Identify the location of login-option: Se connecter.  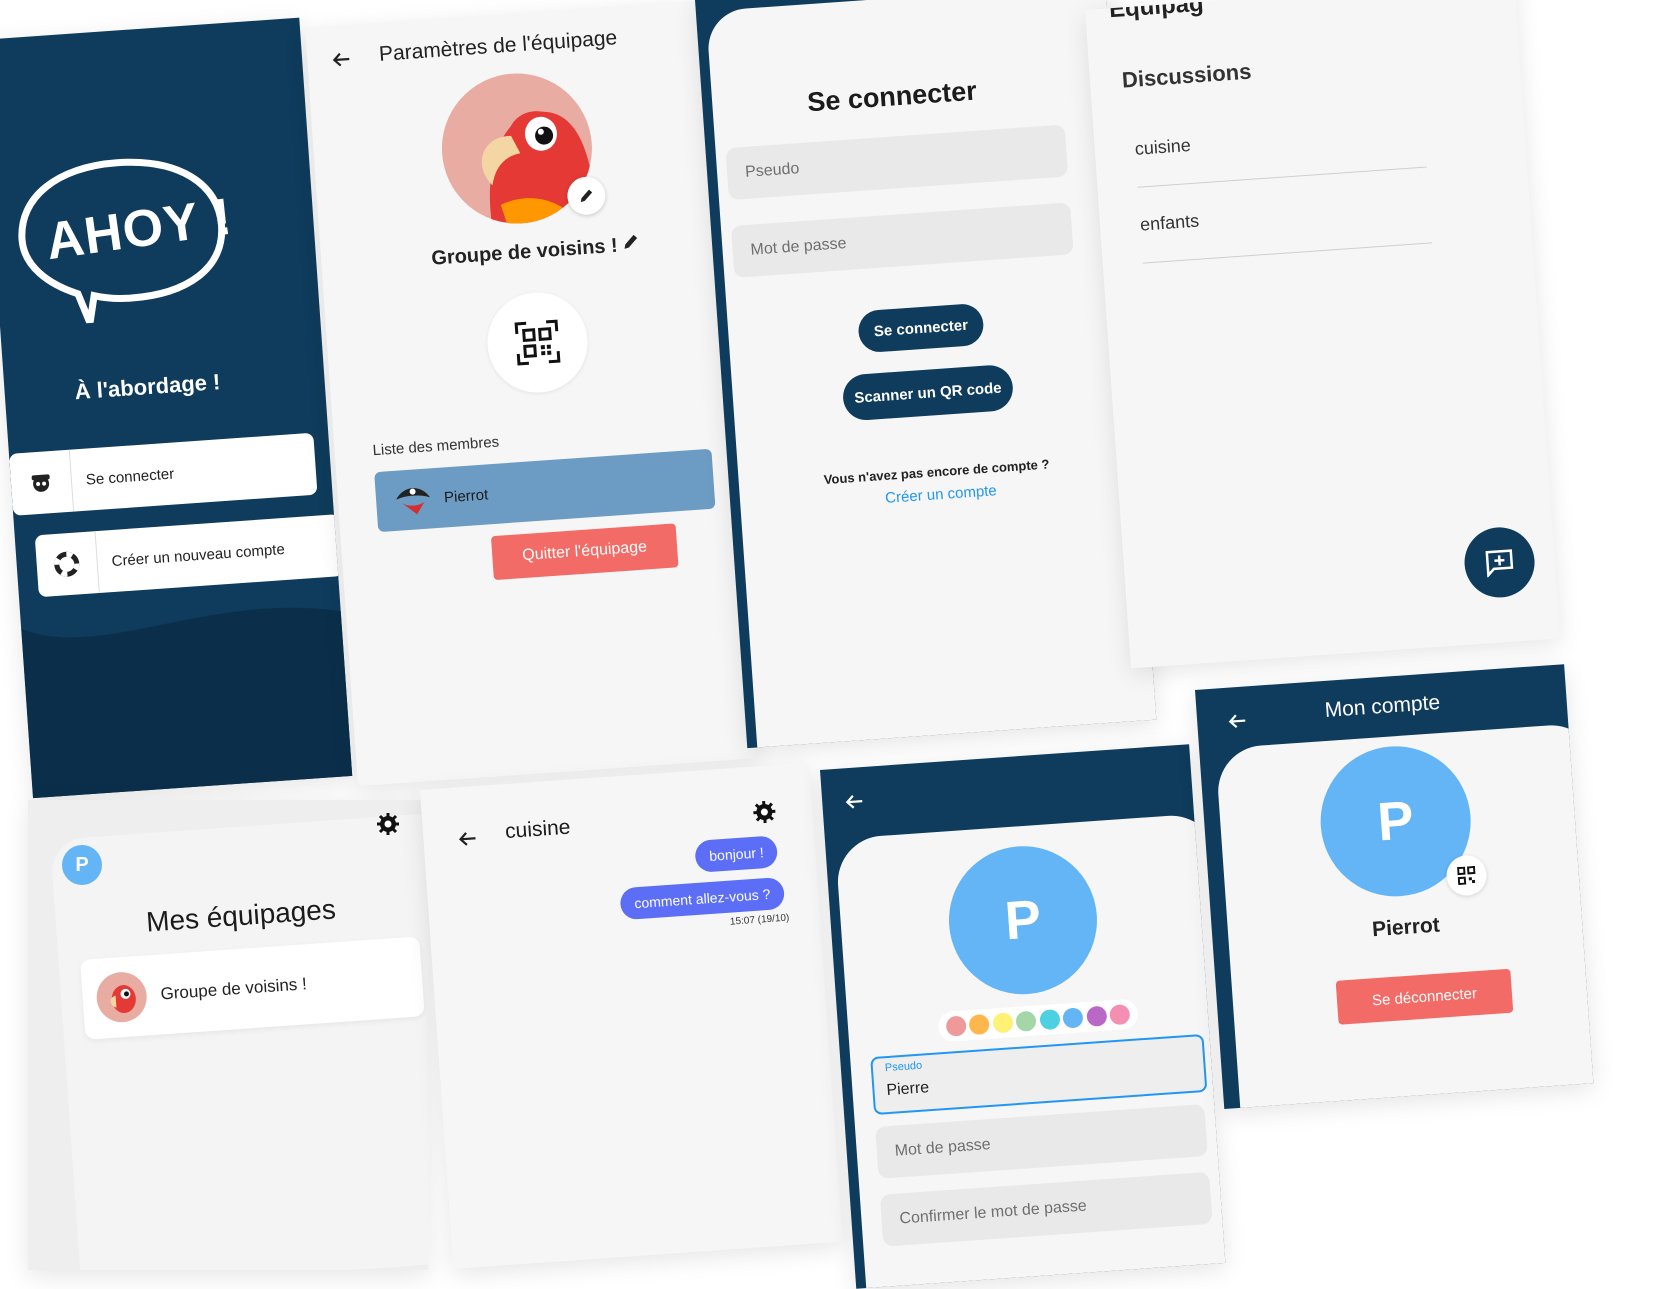
(163, 474).